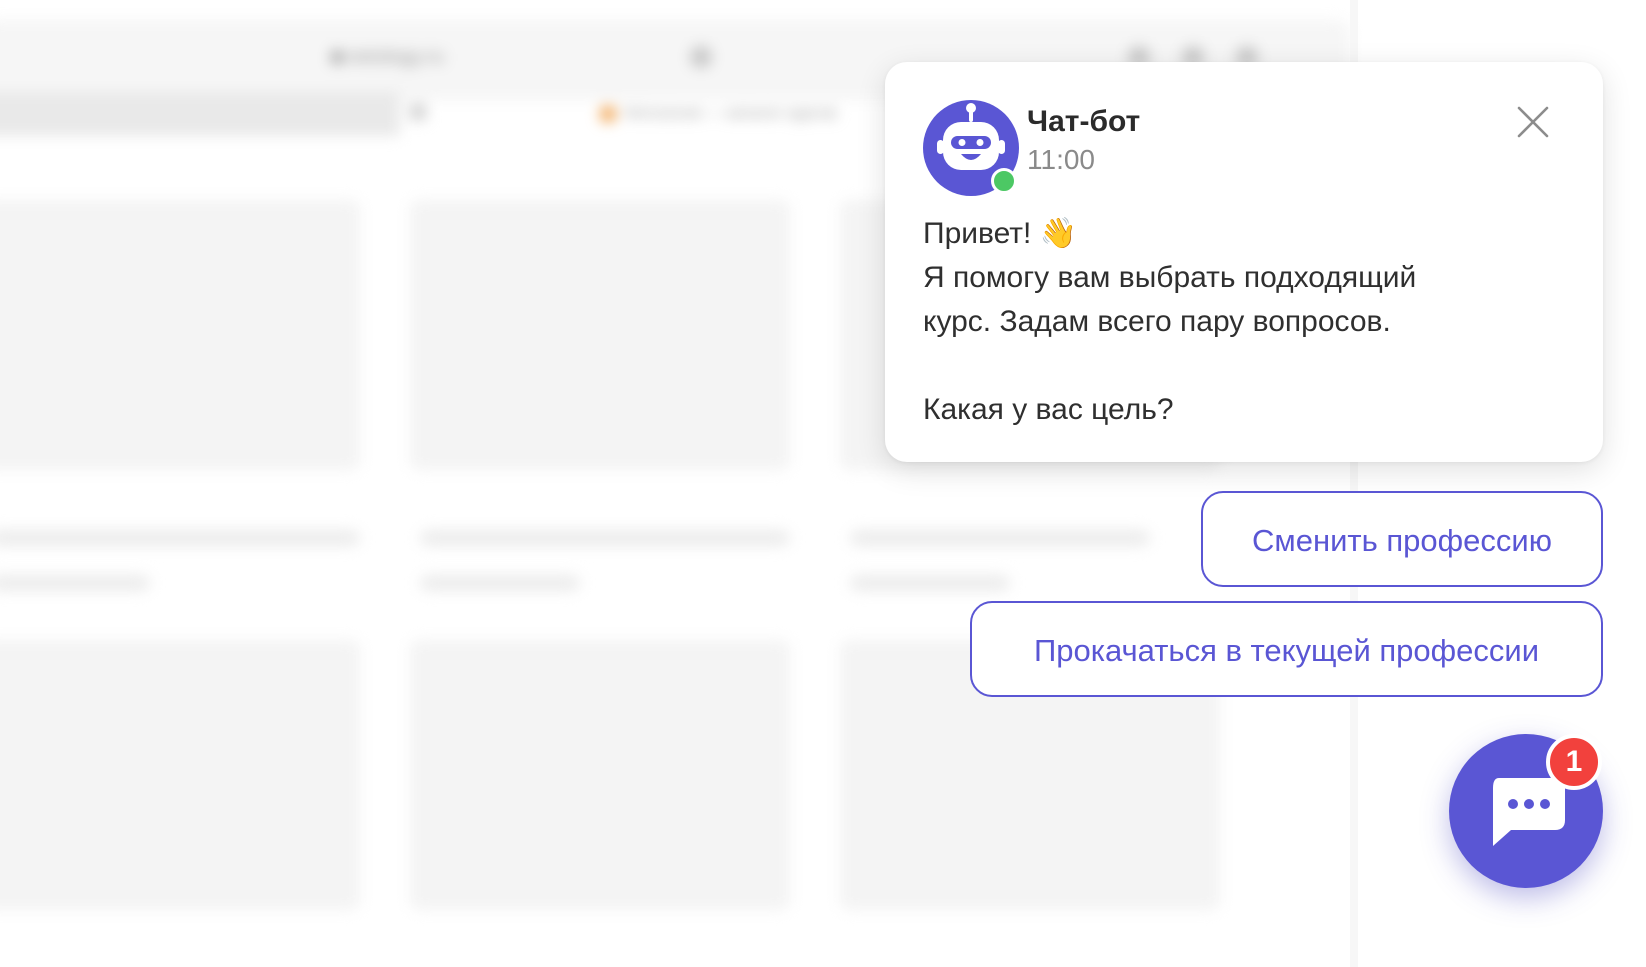 The width and height of the screenshot is (1646, 967). I want to click on bot-name: Чат-бот, so click(1084, 121).